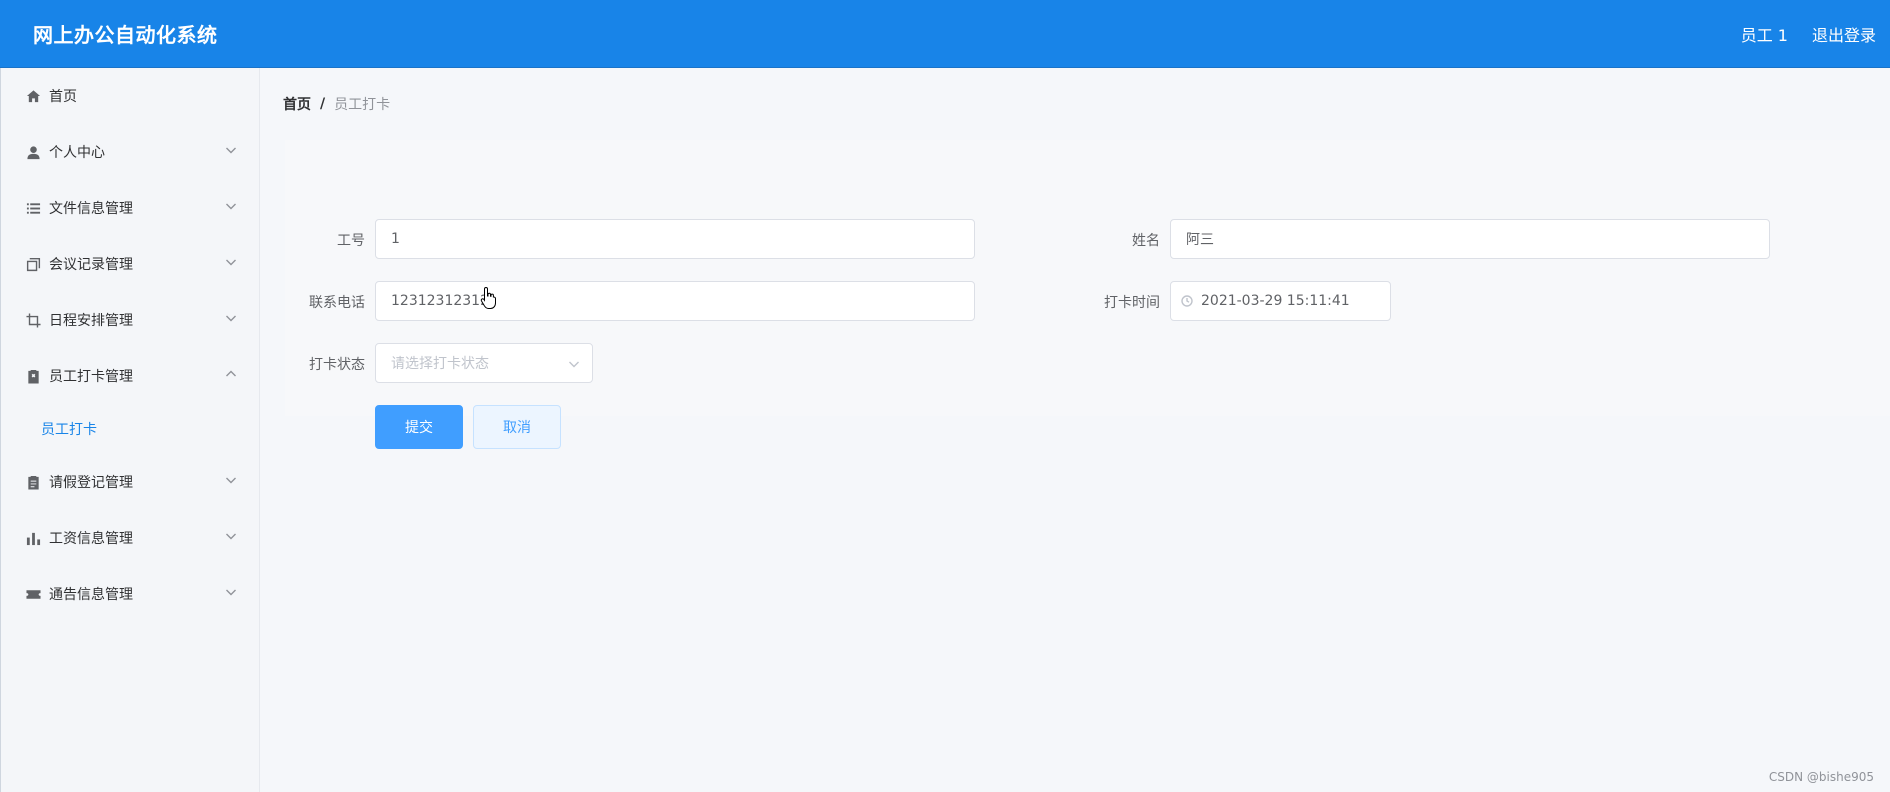 This screenshot has width=1890, height=792. I want to click on phone-label: 联系电话, so click(337, 303).